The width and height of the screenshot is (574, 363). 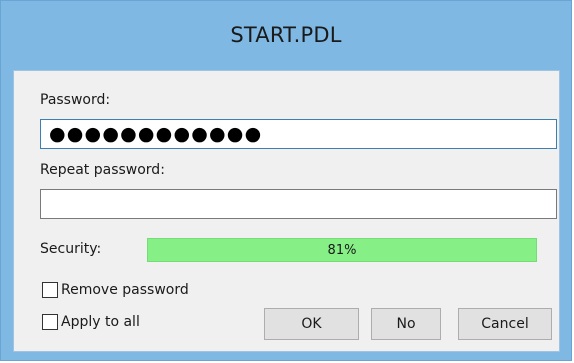 I want to click on apply-to-all-label: Apply to all, so click(x=100, y=322).